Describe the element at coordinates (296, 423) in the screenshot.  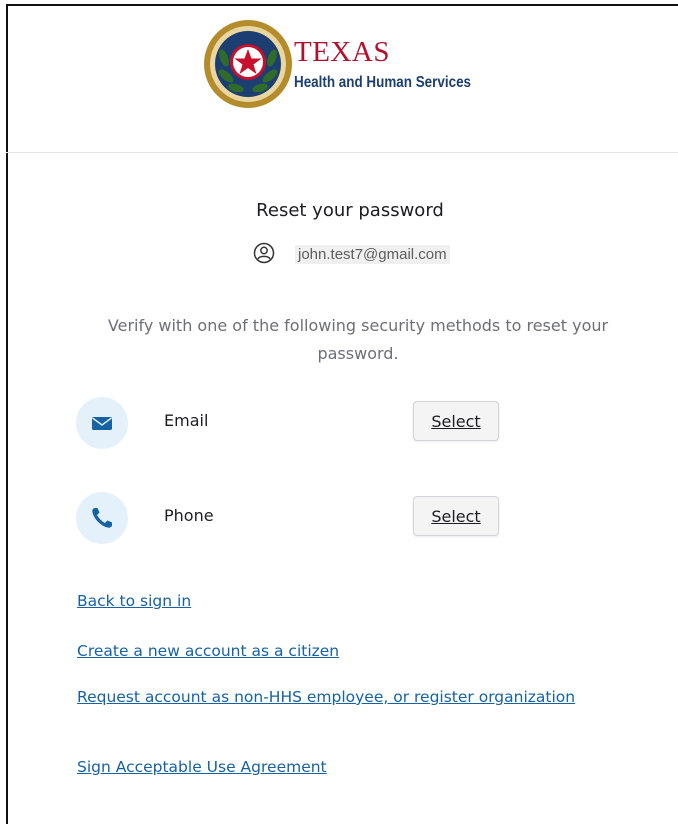
I see `method-email: Email Select` at that location.